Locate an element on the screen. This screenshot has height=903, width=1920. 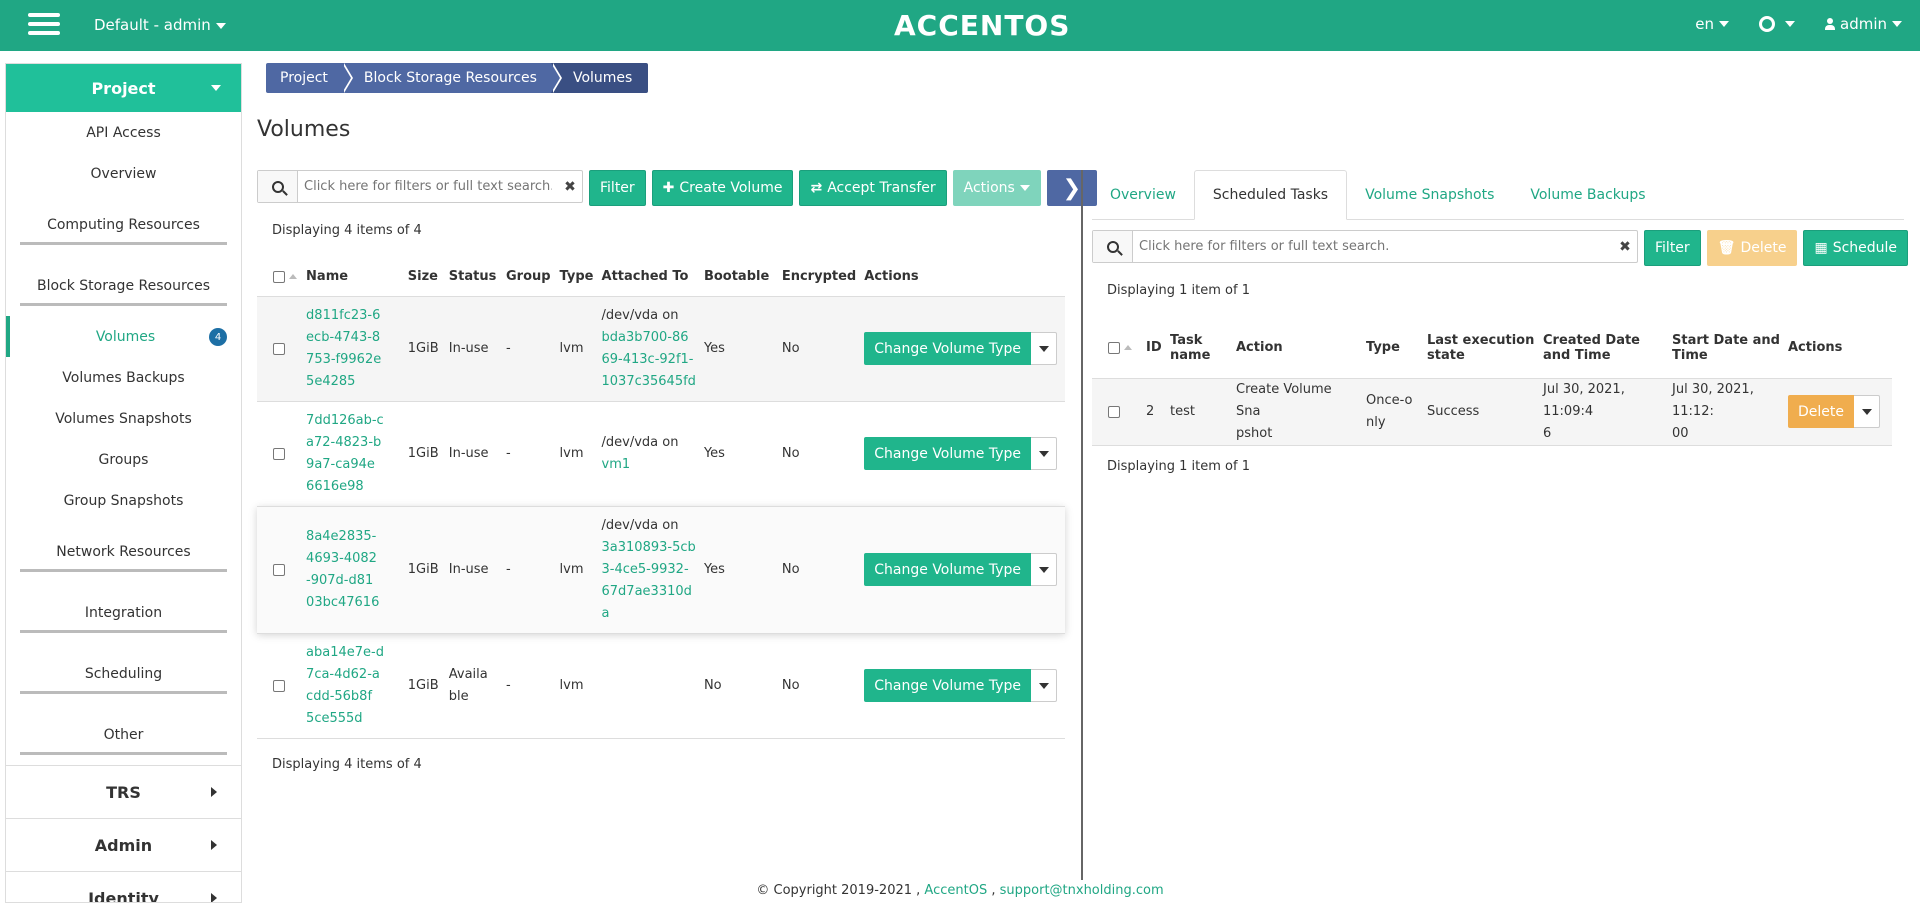
column-header: Name is located at coordinates (357, 277).